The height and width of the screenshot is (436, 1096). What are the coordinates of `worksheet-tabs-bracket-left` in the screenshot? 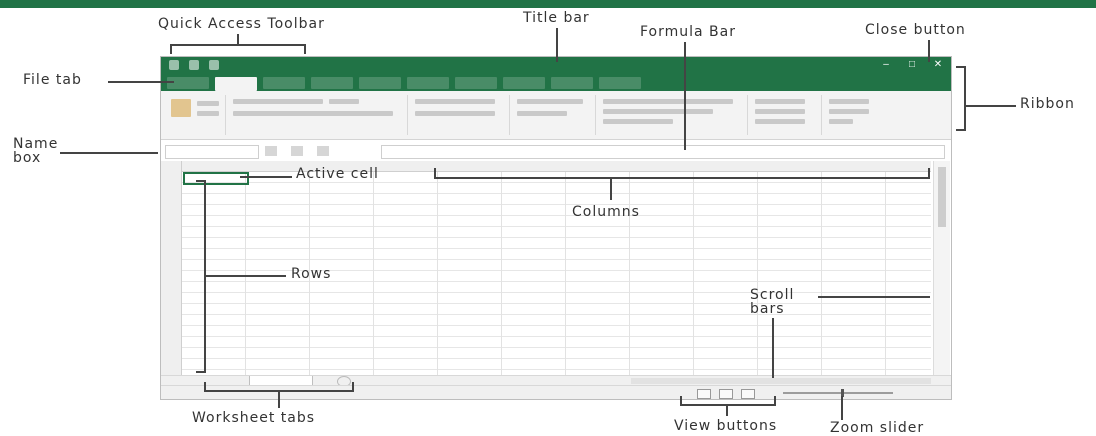 It's located at (205, 387).